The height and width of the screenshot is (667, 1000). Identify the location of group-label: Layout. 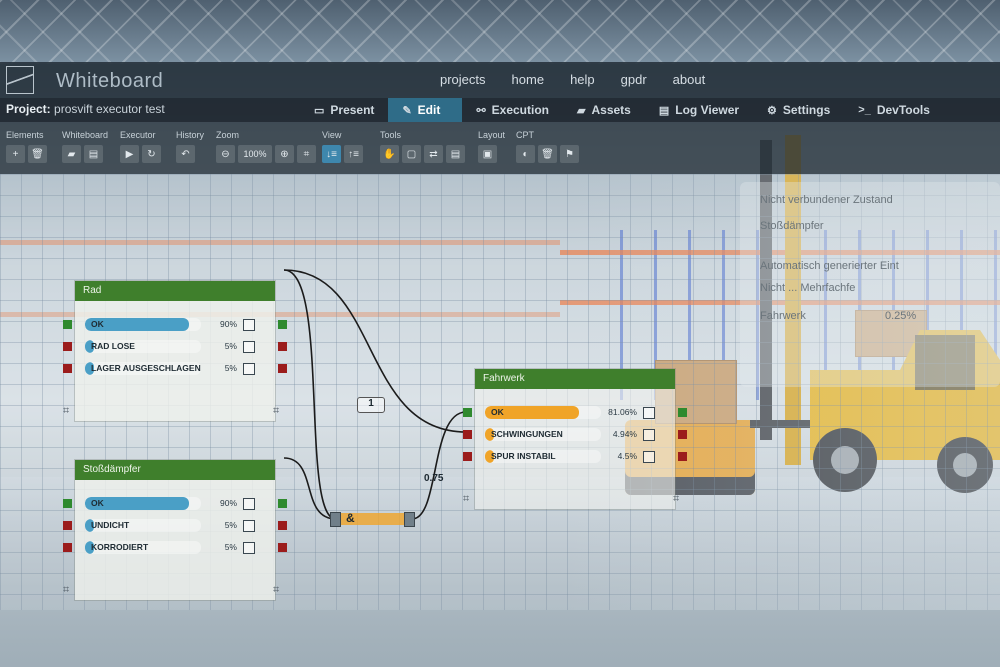
(492, 135).